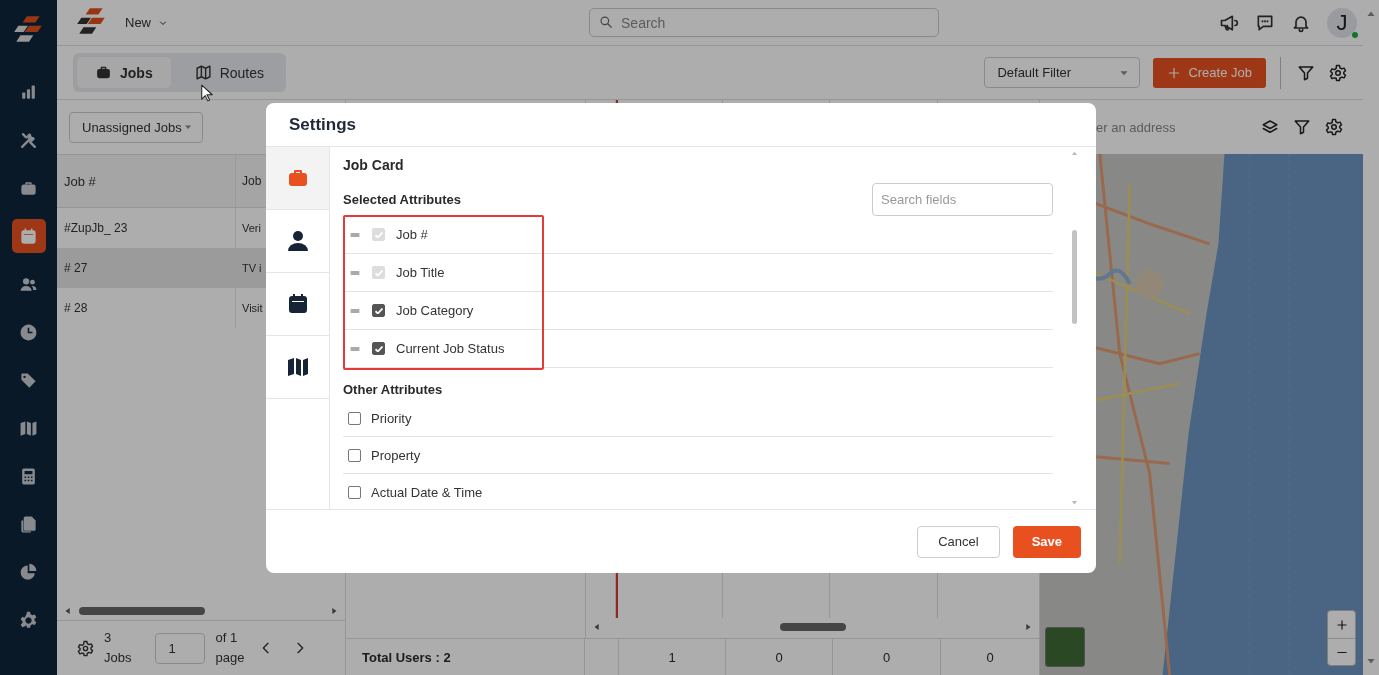  I want to click on clock-icon, so click(28, 332).